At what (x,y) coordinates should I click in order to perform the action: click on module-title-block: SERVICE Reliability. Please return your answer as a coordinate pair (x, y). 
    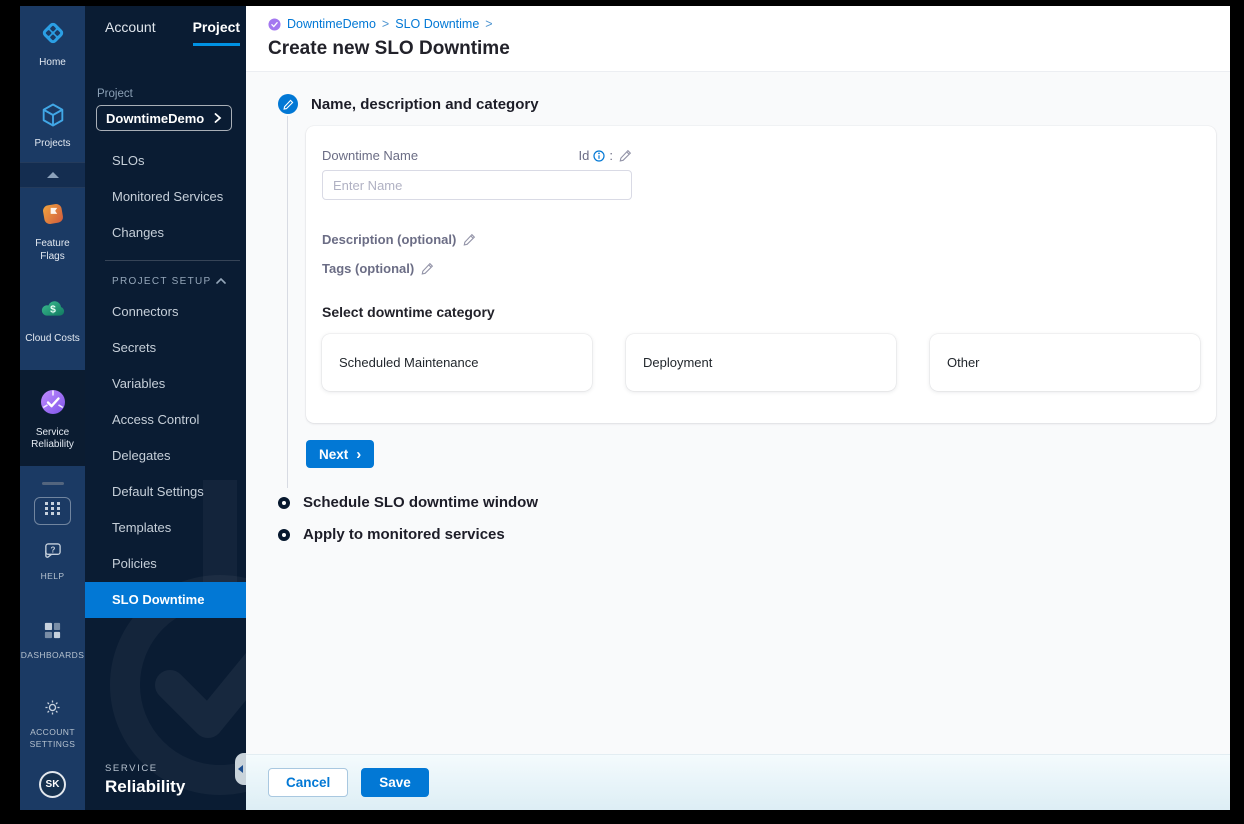
    Looking at the image, I should click on (145, 780).